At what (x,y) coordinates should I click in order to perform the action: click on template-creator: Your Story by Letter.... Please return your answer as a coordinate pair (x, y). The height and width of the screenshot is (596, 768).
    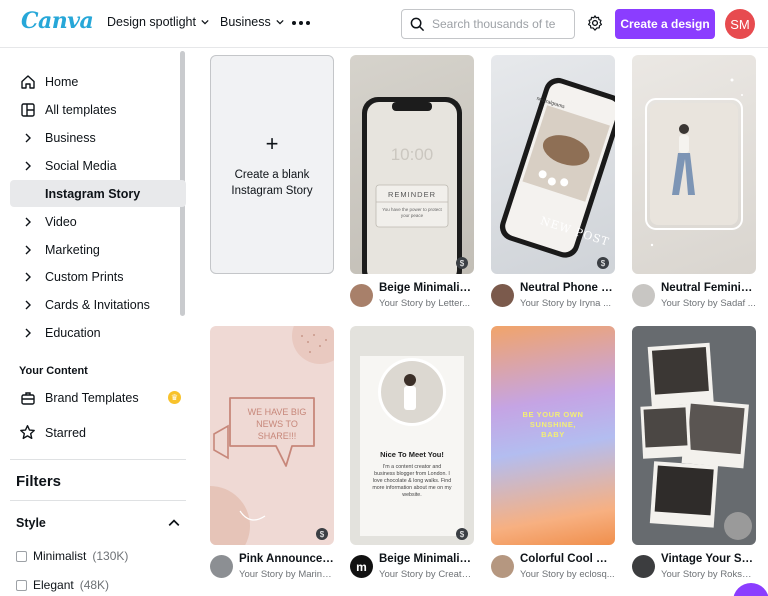
    Looking at the image, I should click on (425, 303).